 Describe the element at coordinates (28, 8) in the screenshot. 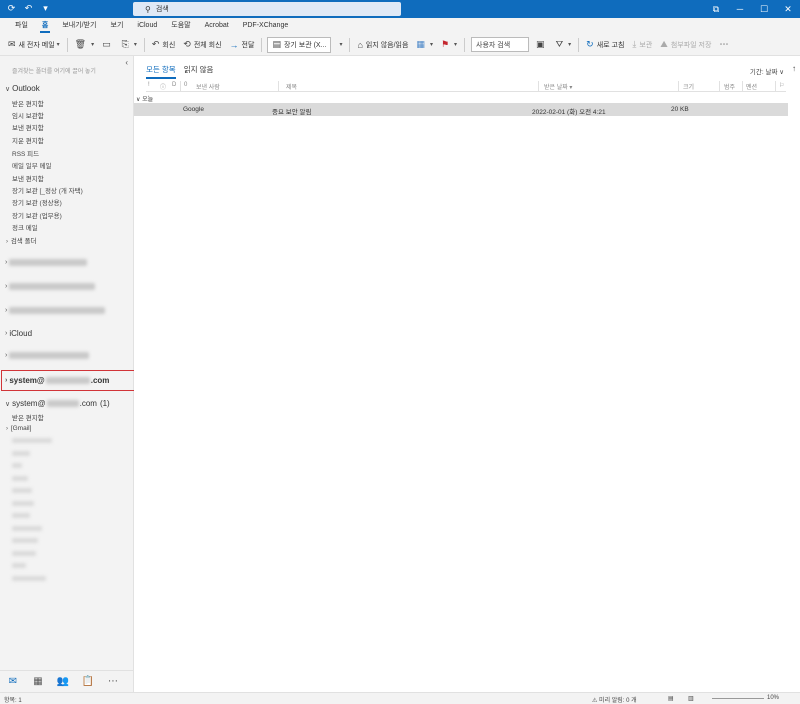

I see `undo-icon: ↶` at that location.